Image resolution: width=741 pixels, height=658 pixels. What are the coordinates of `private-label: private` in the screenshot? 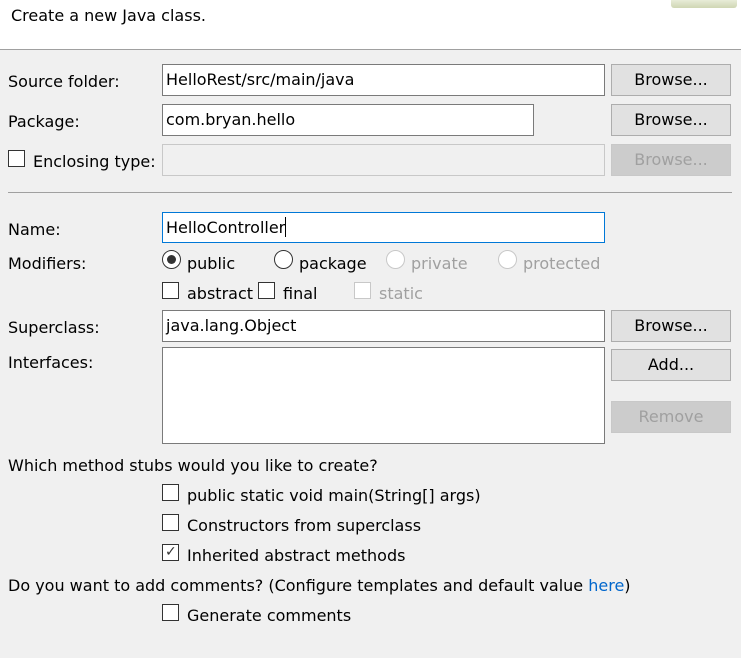 It's located at (439, 263).